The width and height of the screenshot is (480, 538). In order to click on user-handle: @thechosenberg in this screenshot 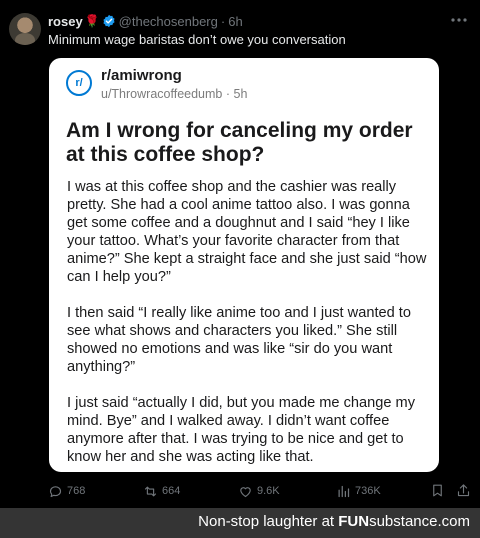, I will do `click(168, 21)`.